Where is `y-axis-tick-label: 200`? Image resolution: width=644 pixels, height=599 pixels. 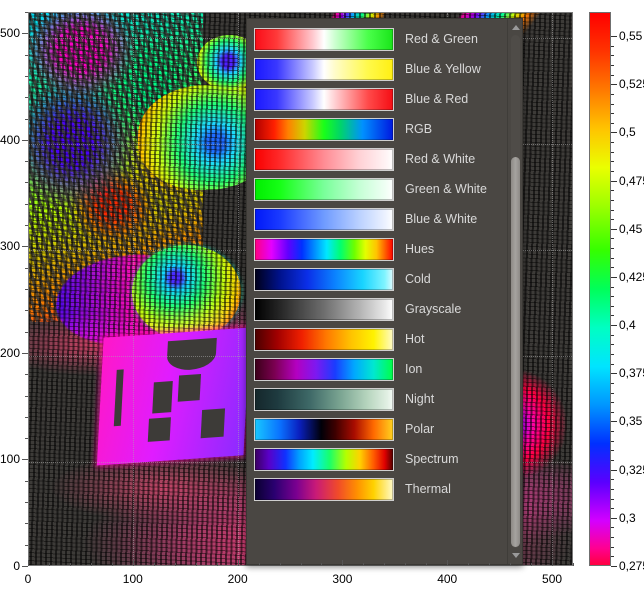 y-axis-tick-label: 200 is located at coordinates (10, 352).